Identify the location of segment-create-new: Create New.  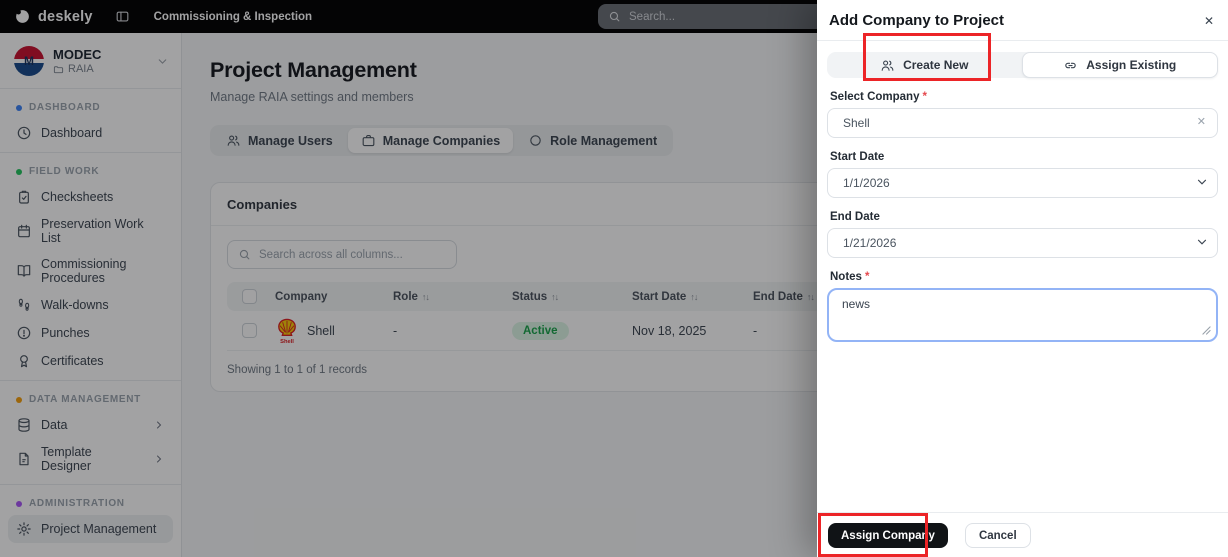
(924, 65).